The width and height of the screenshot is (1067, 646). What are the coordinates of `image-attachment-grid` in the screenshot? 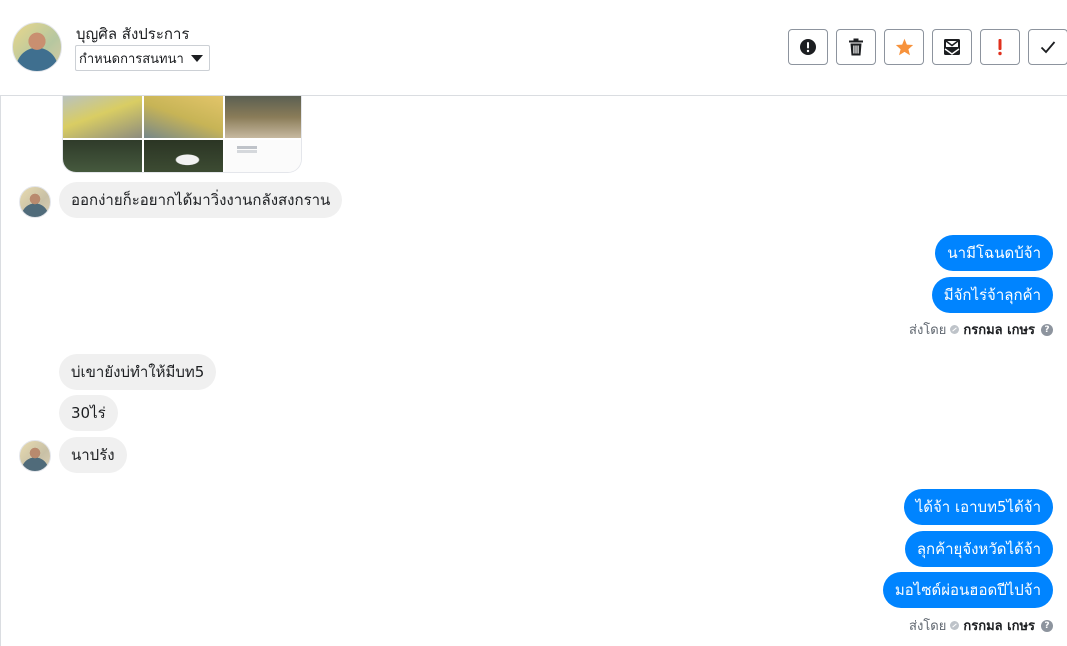 It's located at (182, 134).